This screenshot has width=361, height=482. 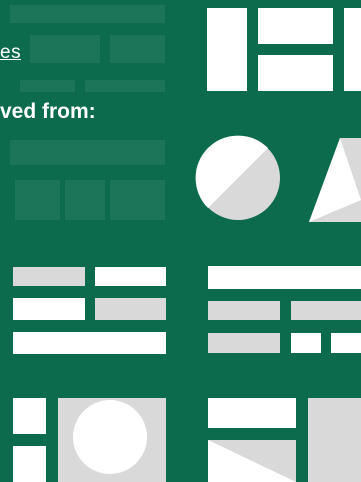 What do you see at coordinates (284, 309) in the screenshot?
I see `table-rows-icon` at bounding box center [284, 309].